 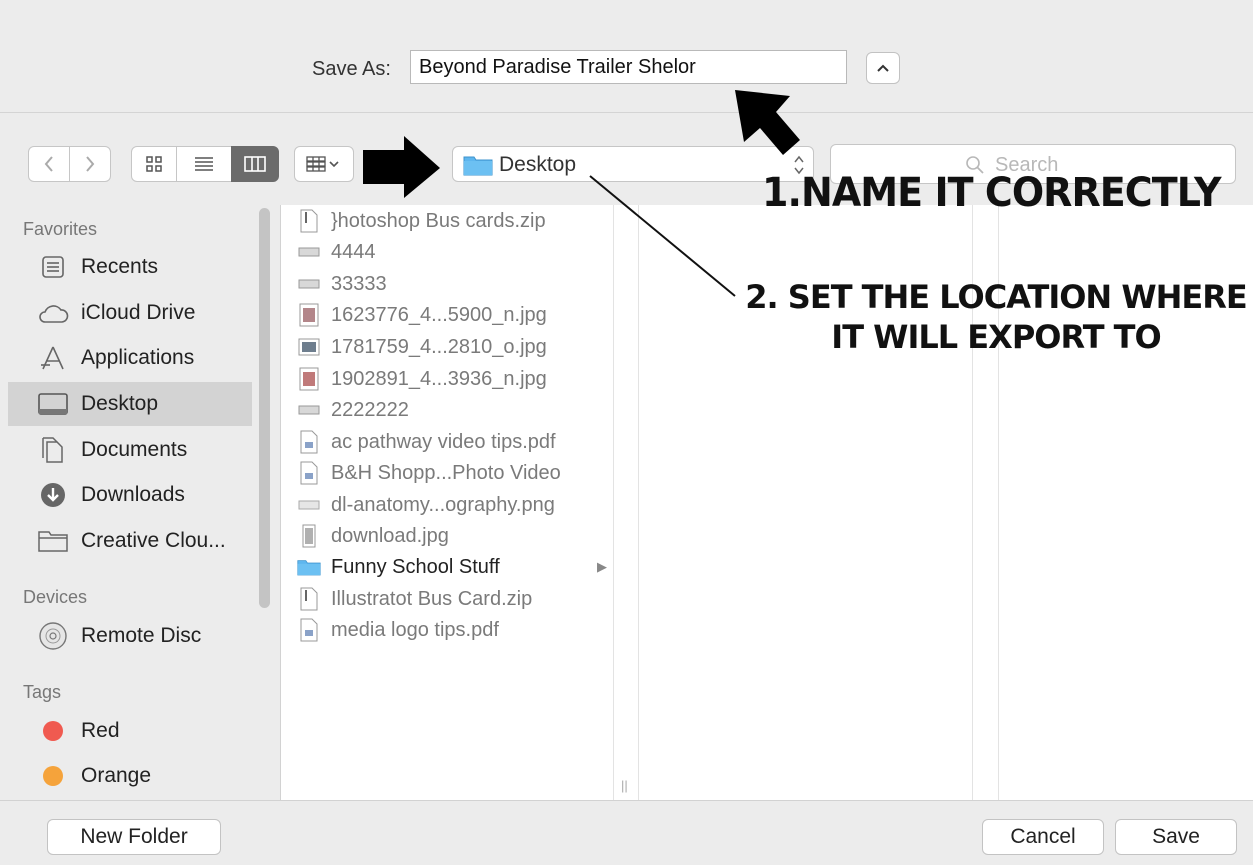 I want to click on file-row: media logo tips.pdf, so click(x=452, y=630).